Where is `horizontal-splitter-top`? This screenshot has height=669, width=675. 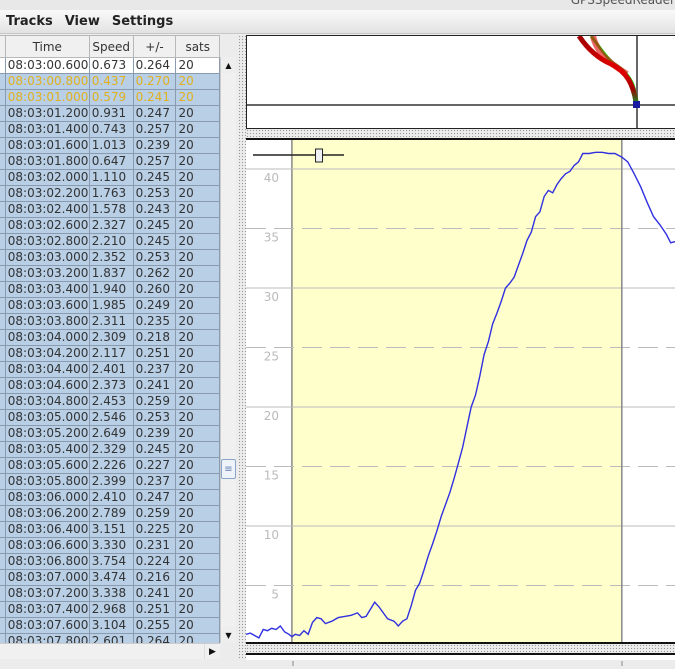 horizontal-splitter-top is located at coordinates (460, 133).